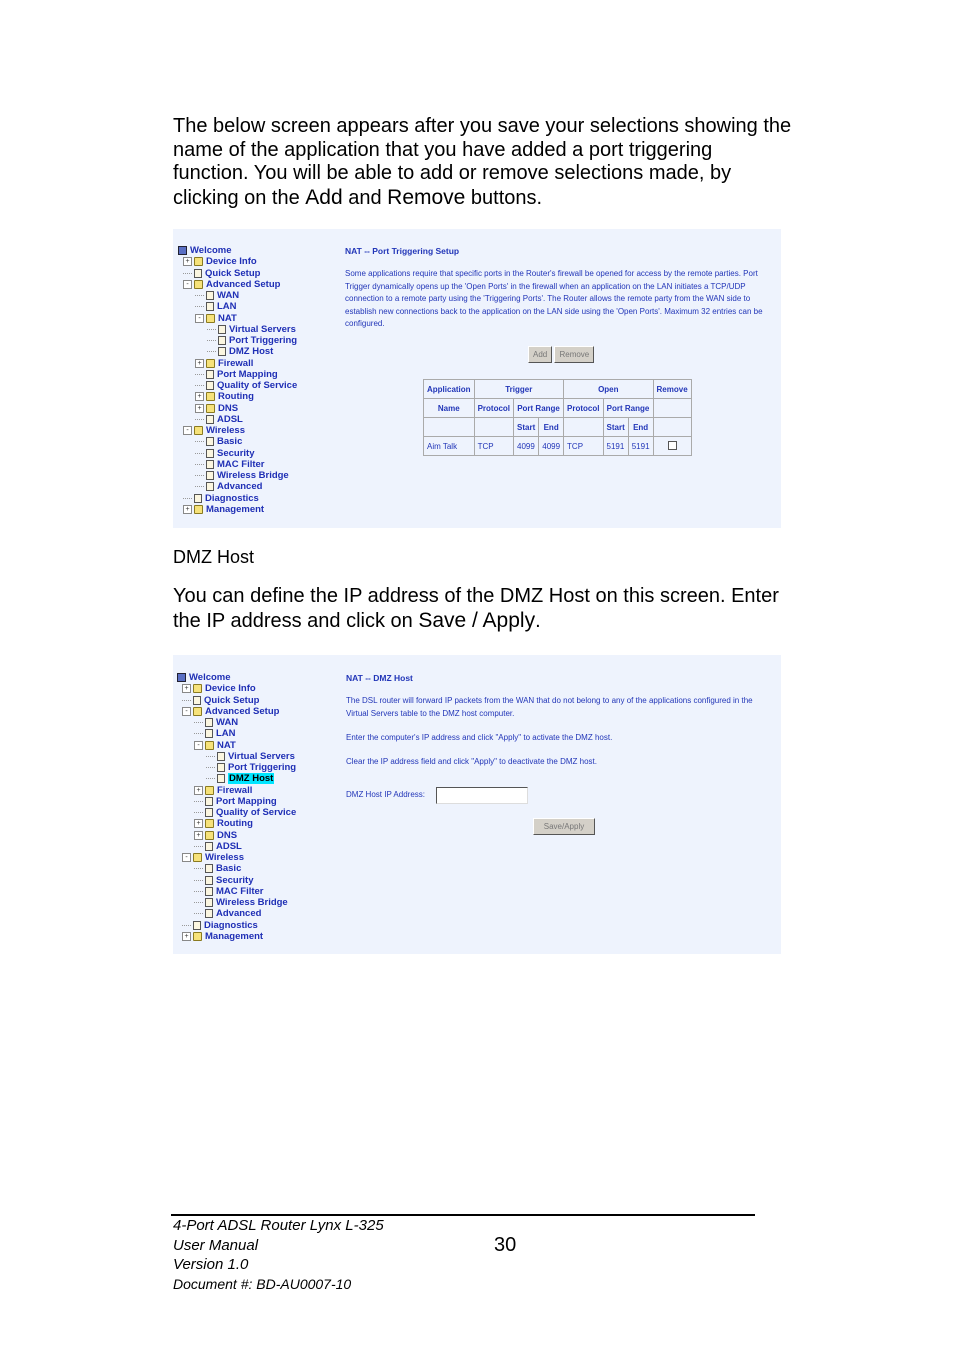 Image resolution: width=954 pixels, height=1350 pixels. Describe the element at coordinates (211, 250) in the screenshot. I see `tree-item-label: Welcome` at that location.